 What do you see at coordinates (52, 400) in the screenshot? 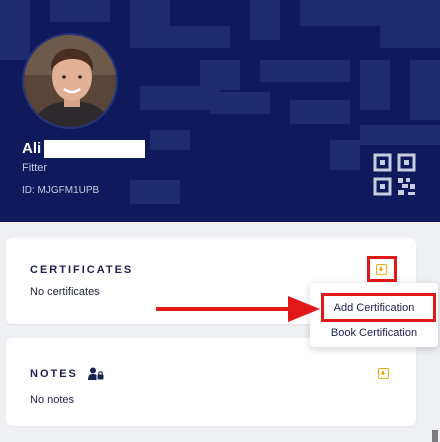
I see `notes-empty-text: No notes` at bounding box center [52, 400].